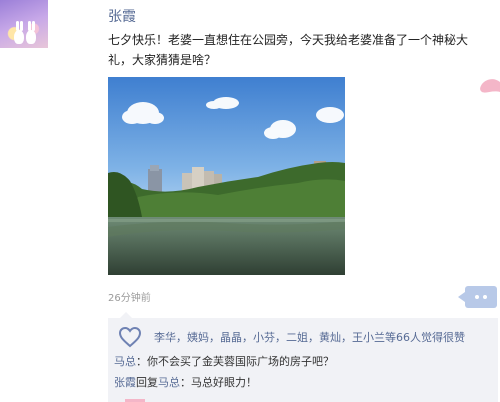 The image size is (500, 402). I want to click on post-text: 七夕快乐！老婆一直想住在公园旁，今天我给老婆准备了一个神秘大礼，大家猜猜是啥？, so click(288, 50).